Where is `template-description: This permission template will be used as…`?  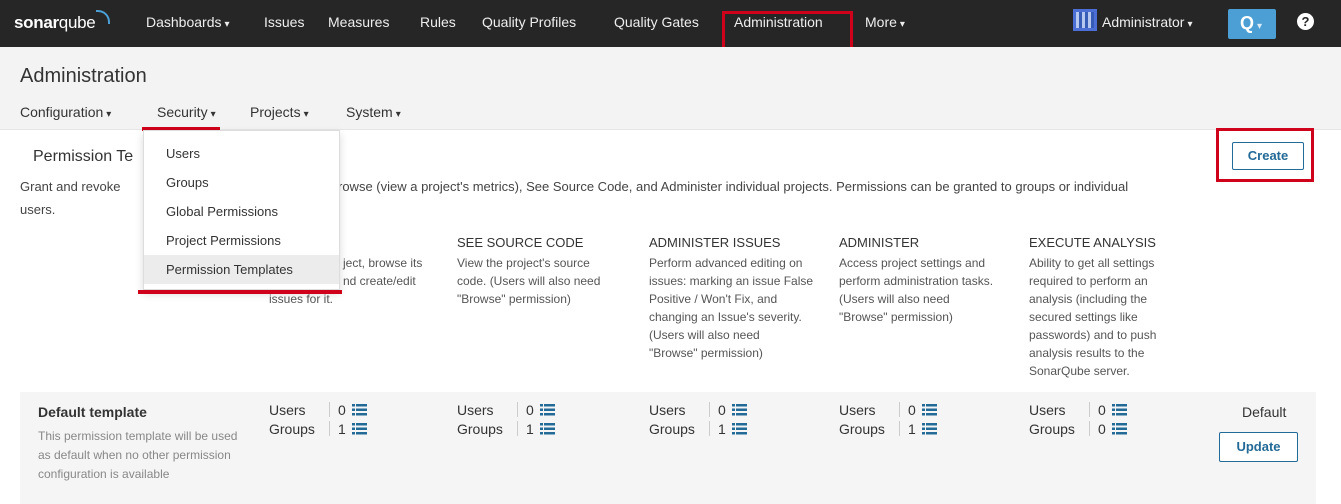
template-description: This permission template will be used as… is located at coordinates (138, 455).